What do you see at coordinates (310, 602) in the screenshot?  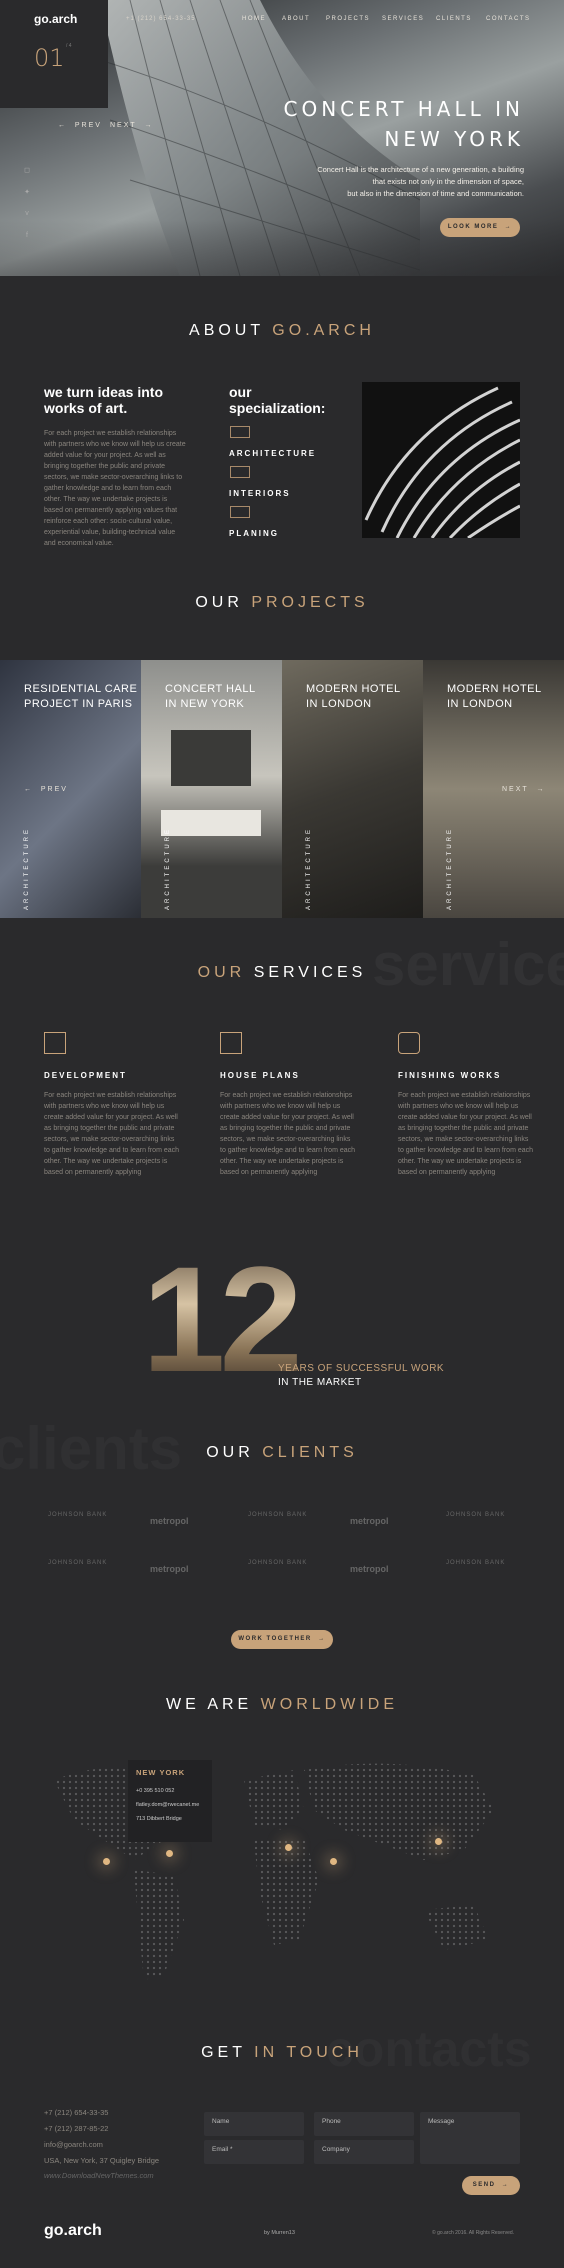 I see `projects-title-accent: PROJECTS` at bounding box center [310, 602].